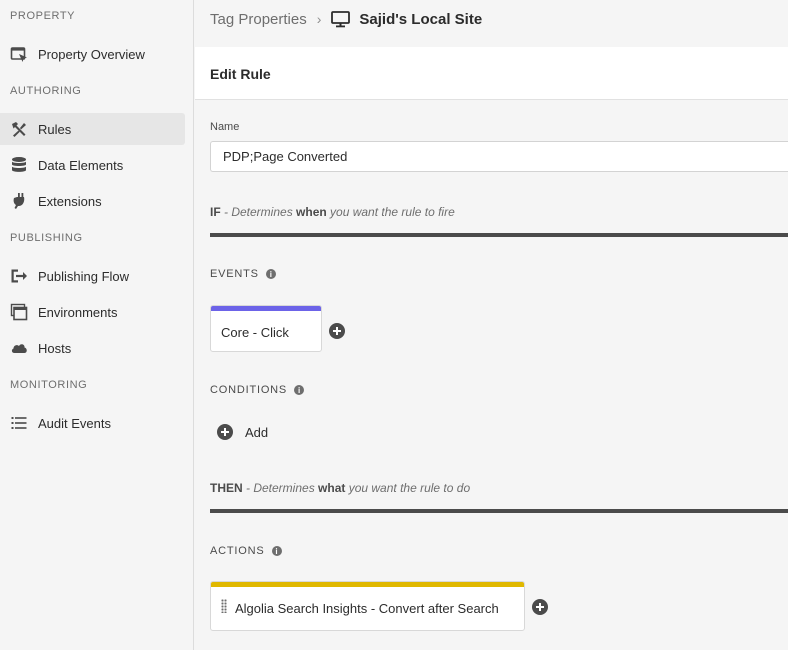 This screenshot has height=650, width=788. I want to click on breadcrumb-current: Sajid's Local Site, so click(406, 19).